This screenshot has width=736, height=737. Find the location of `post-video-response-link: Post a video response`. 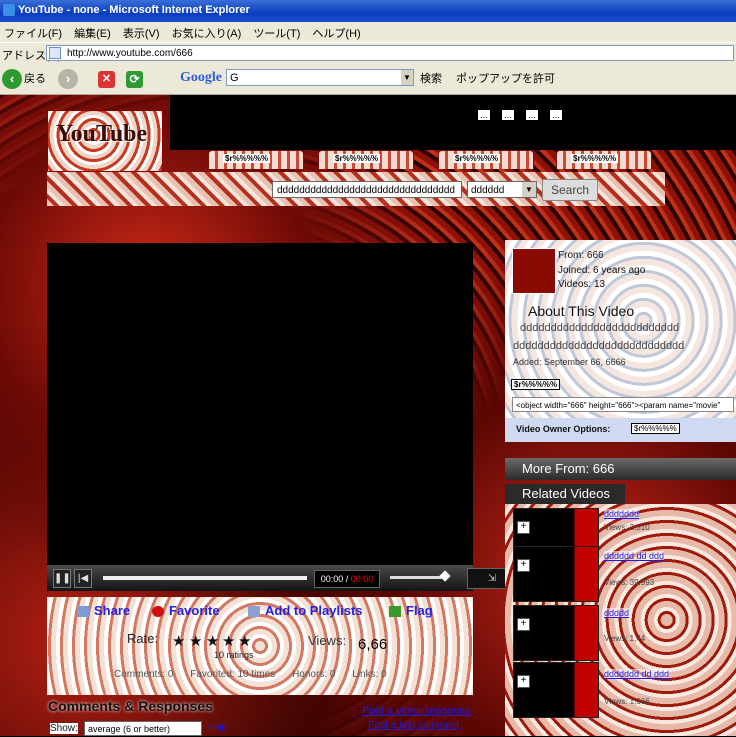

post-video-response-link: Post a video response is located at coordinates (416, 711).